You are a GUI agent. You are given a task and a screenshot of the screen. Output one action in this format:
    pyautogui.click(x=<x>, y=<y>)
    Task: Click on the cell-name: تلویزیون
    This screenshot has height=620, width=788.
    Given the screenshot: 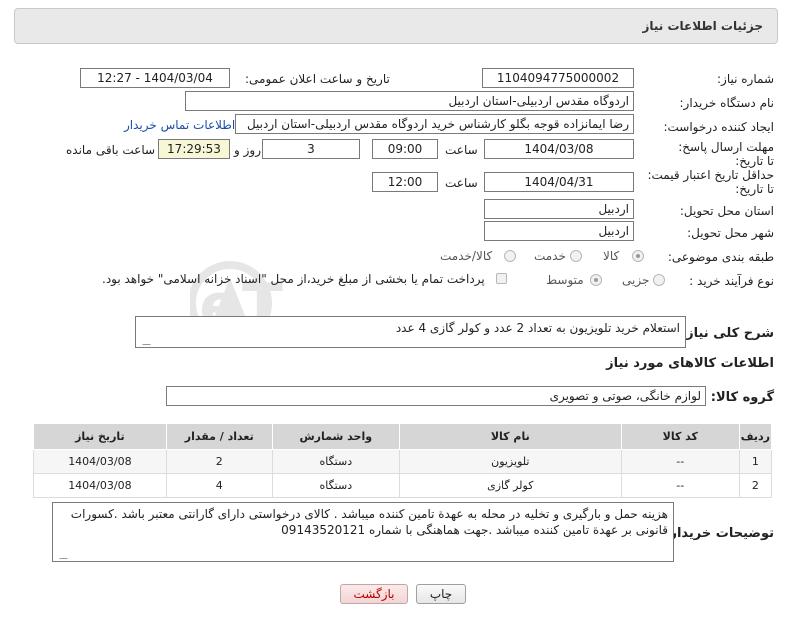 What is the action you would take?
    pyautogui.click(x=510, y=461)
    